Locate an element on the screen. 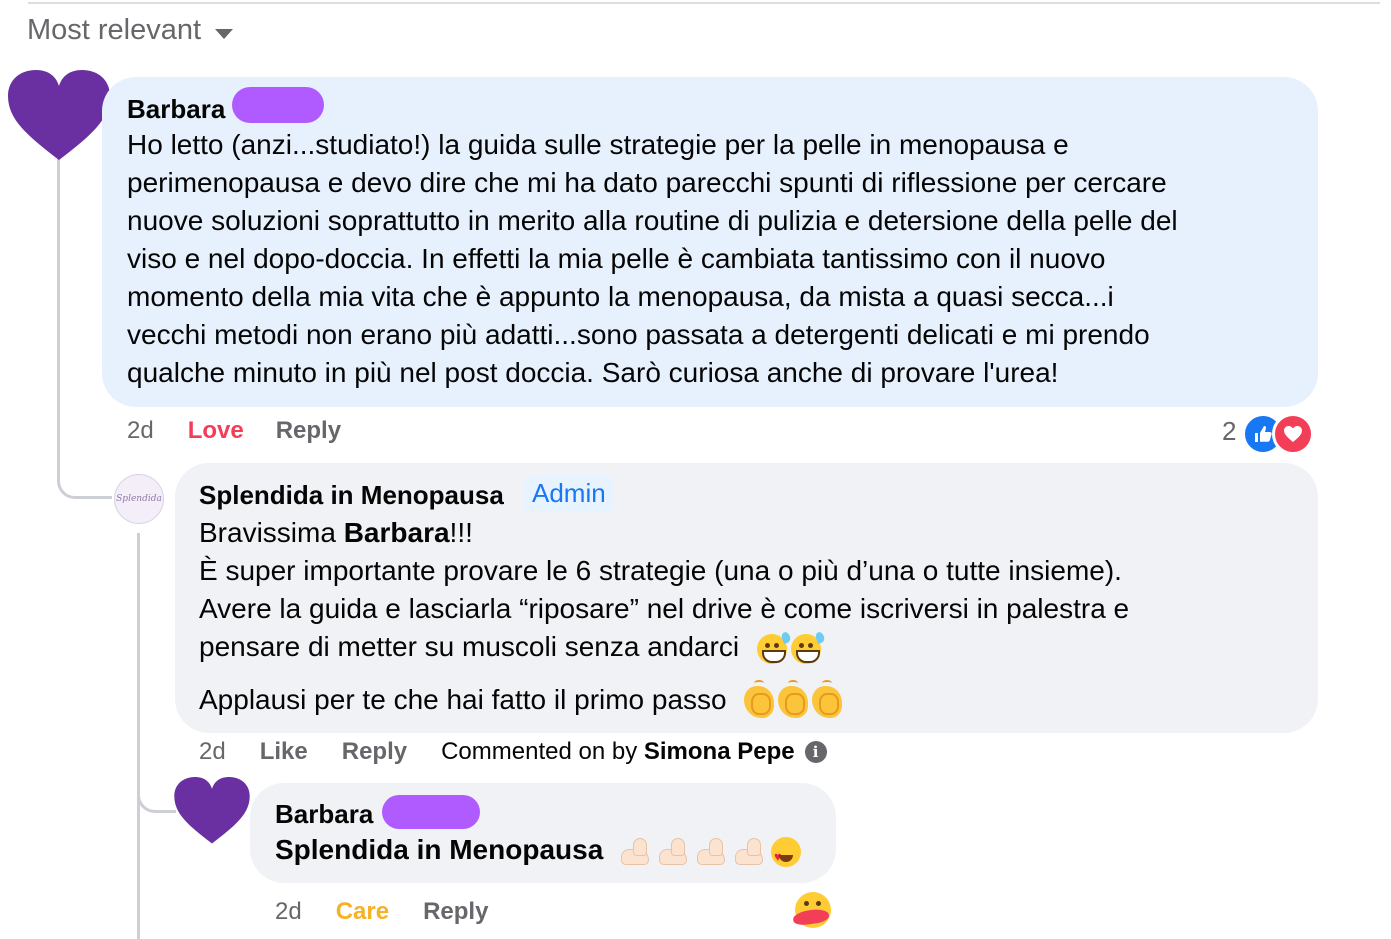 This screenshot has width=1391, height=939. page-avatar: Splendida is located at coordinates (139, 499).